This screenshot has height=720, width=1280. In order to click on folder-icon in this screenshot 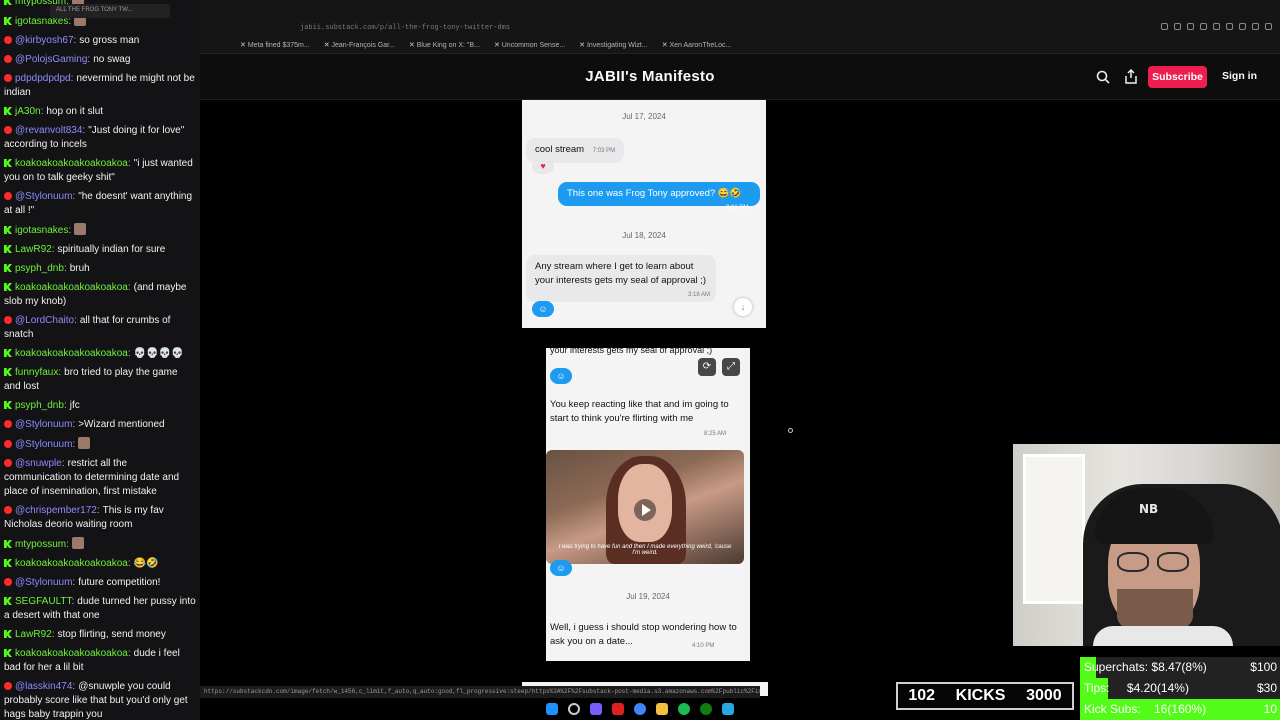, I will do `click(662, 709)`.